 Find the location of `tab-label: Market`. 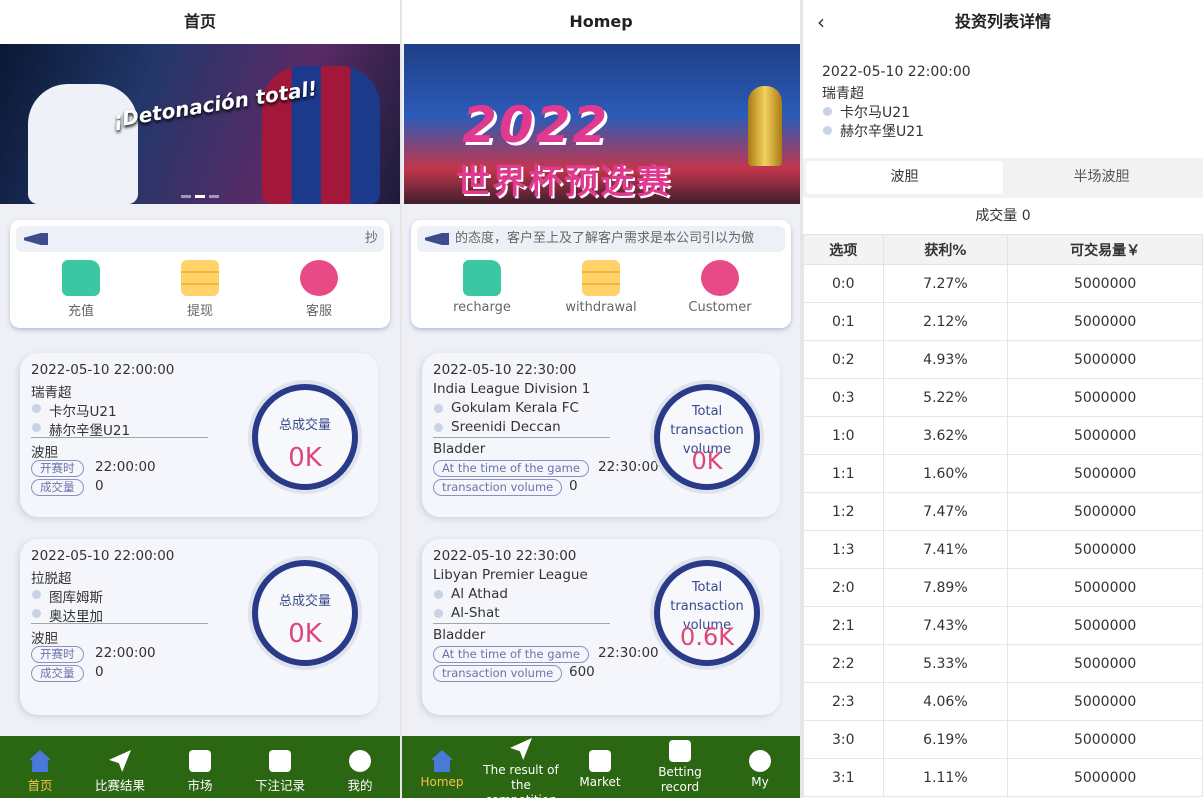

tab-label: Market is located at coordinates (600, 782).